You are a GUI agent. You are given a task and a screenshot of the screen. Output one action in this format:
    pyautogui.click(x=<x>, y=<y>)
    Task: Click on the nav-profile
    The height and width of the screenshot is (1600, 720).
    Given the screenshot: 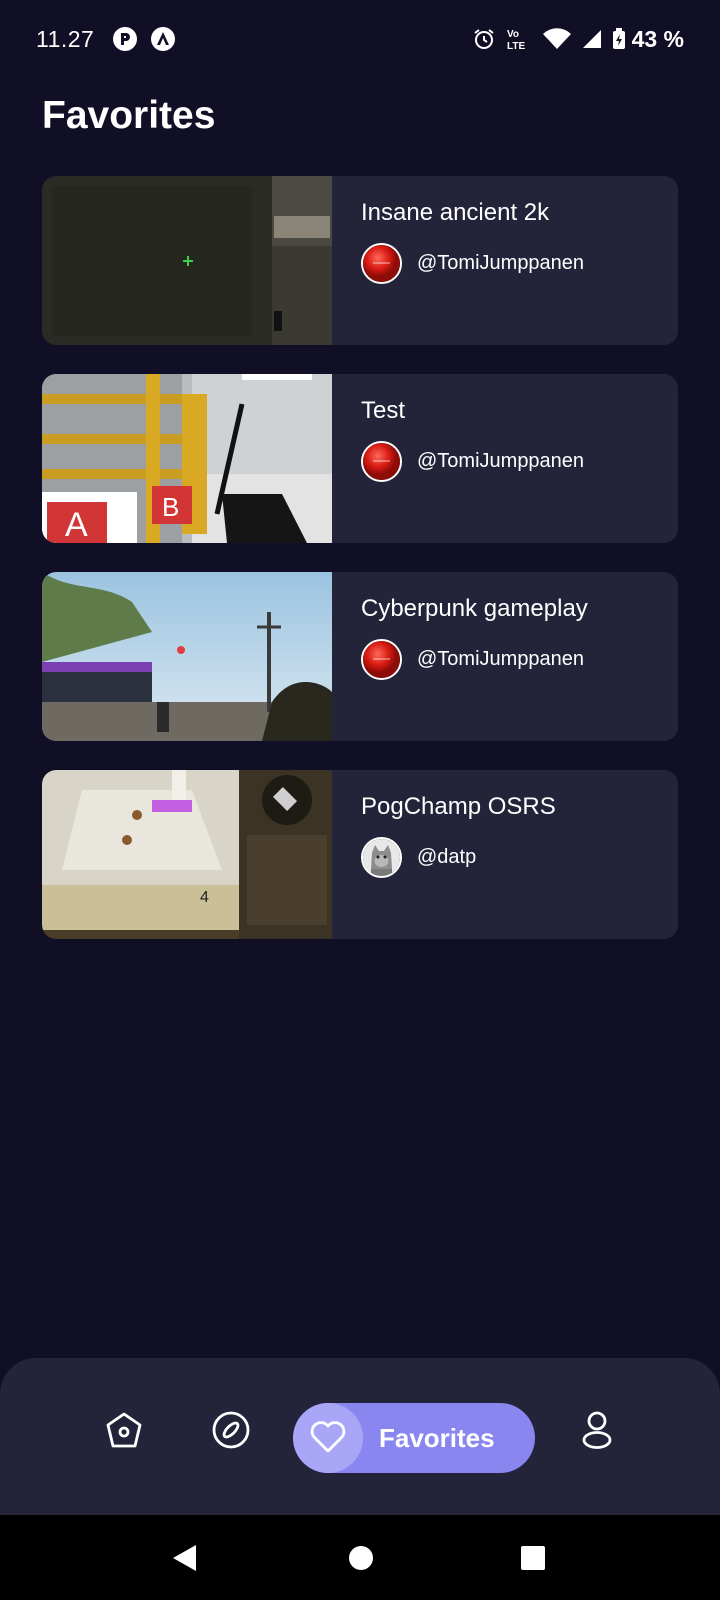 What is the action you would take?
    pyautogui.click(x=597, y=1432)
    